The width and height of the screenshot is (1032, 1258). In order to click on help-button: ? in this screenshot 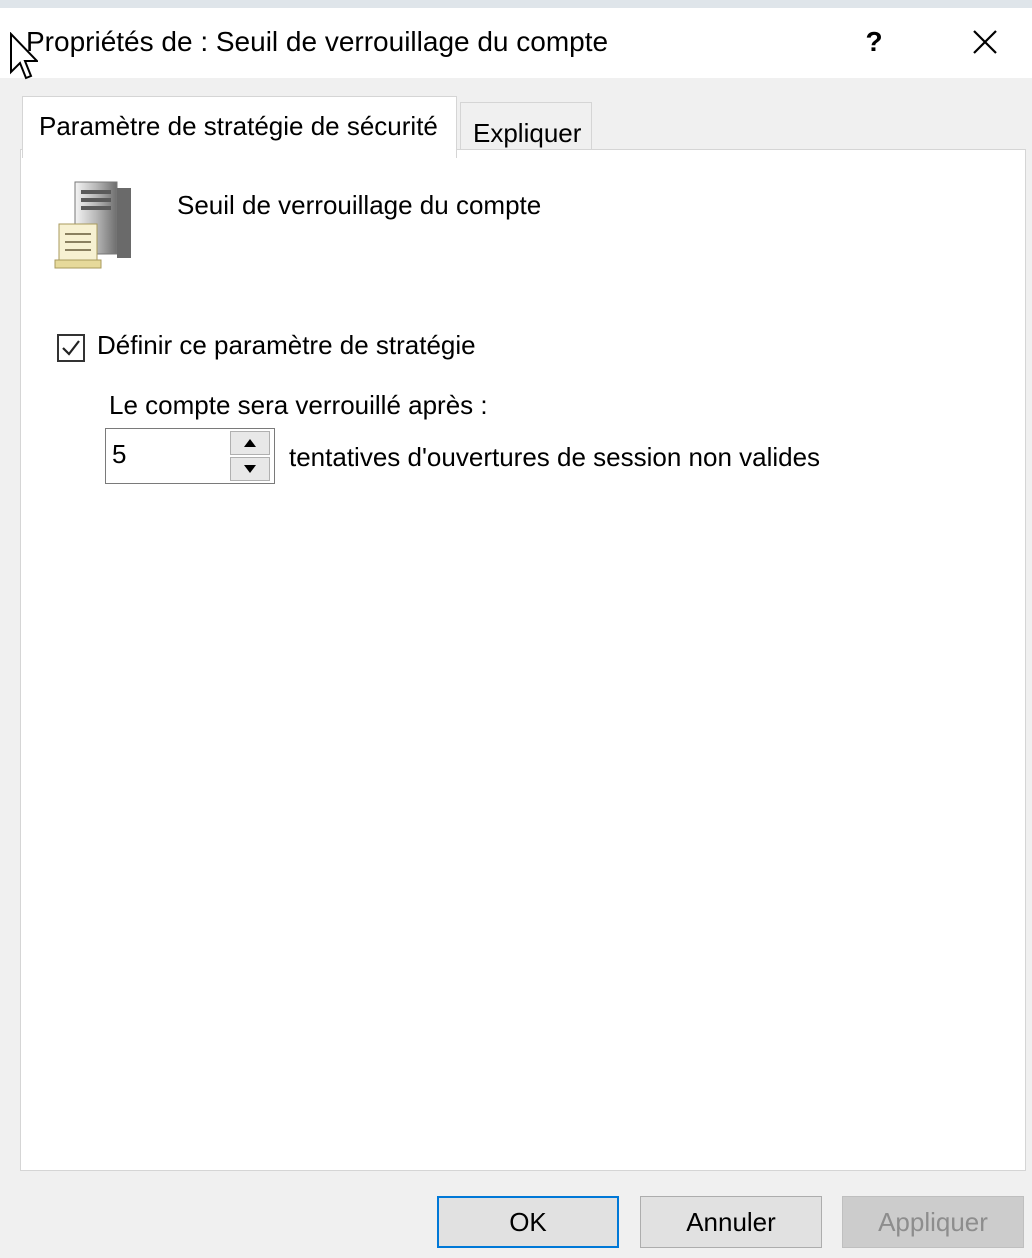, I will do `click(874, 42)`.